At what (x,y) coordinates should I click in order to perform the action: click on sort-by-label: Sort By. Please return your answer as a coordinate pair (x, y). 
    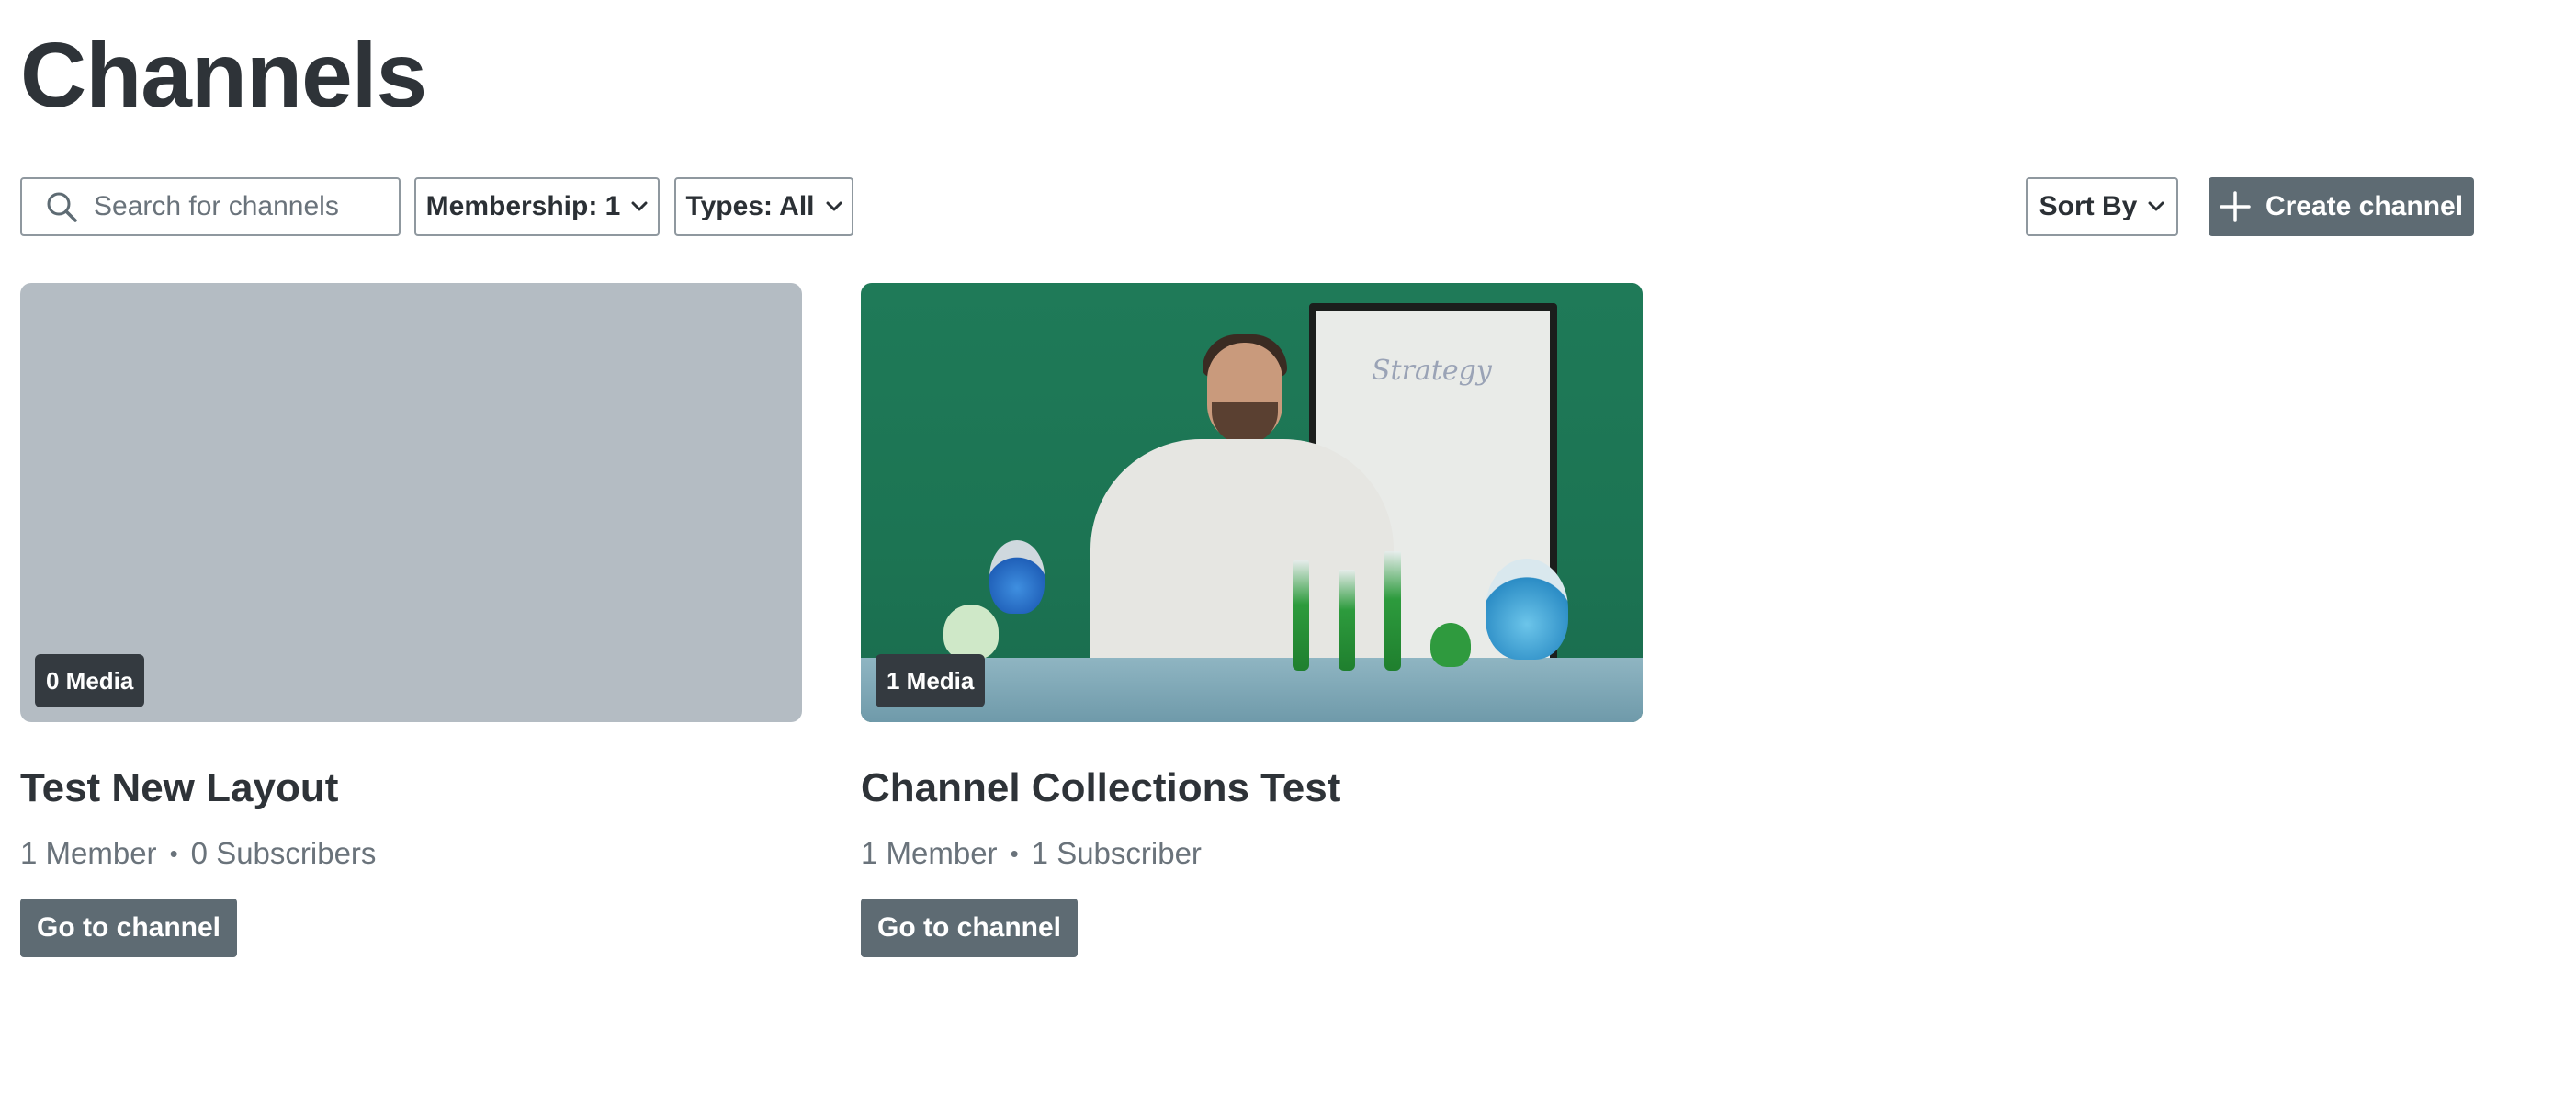
    Looking at the image, I should click on (2088, 206).